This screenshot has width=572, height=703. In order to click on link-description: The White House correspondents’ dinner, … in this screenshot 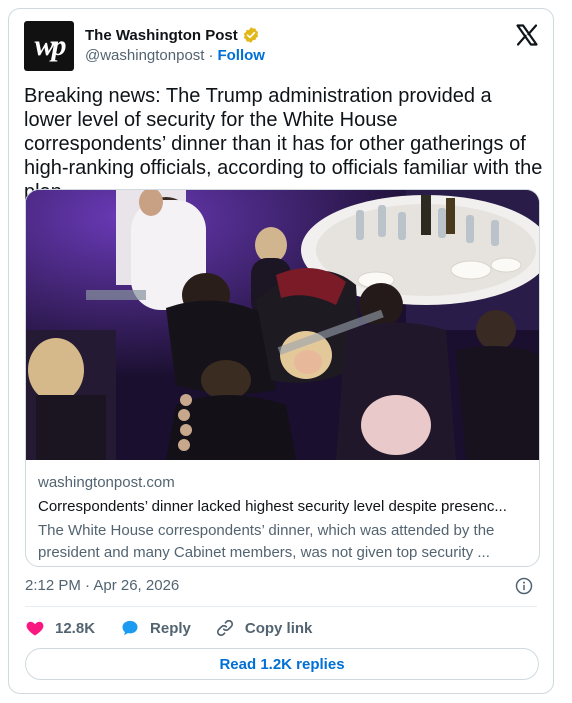, I will do `click(266, 541)`.